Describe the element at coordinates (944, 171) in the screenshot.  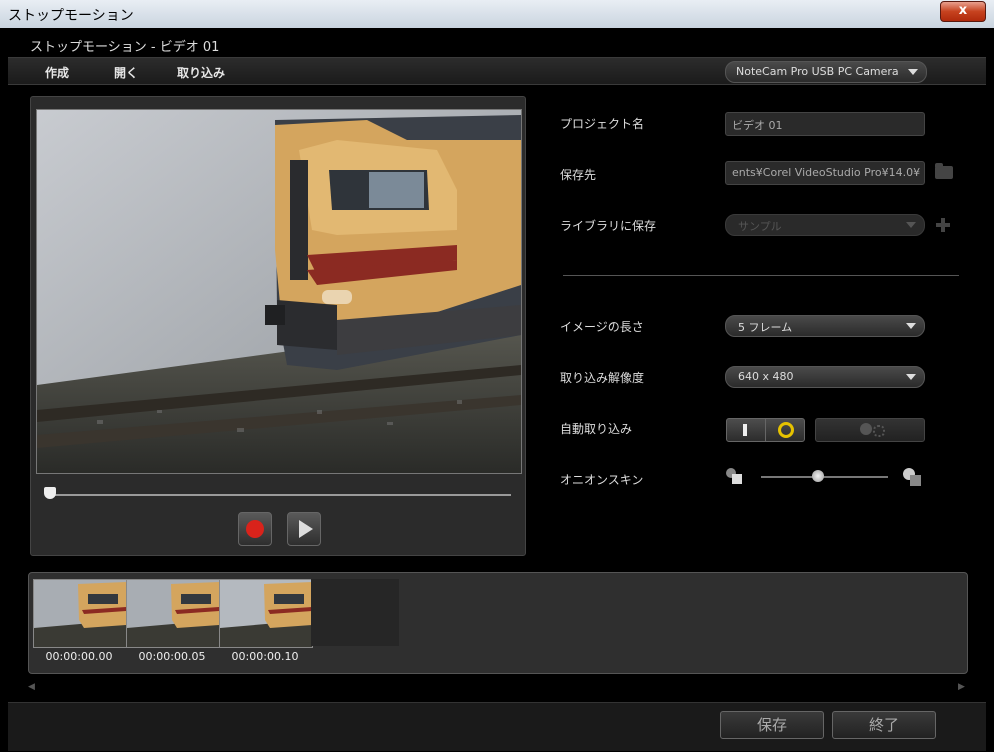
I see `folder-icon` at that location.